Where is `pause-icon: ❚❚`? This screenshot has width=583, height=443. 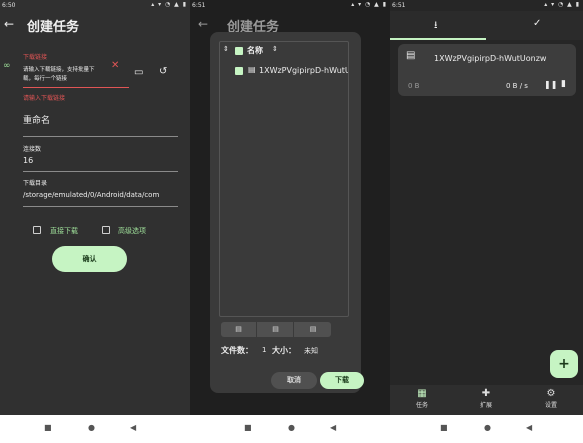 pause-icon: ❚❚ is located at coordinates (550, 84).